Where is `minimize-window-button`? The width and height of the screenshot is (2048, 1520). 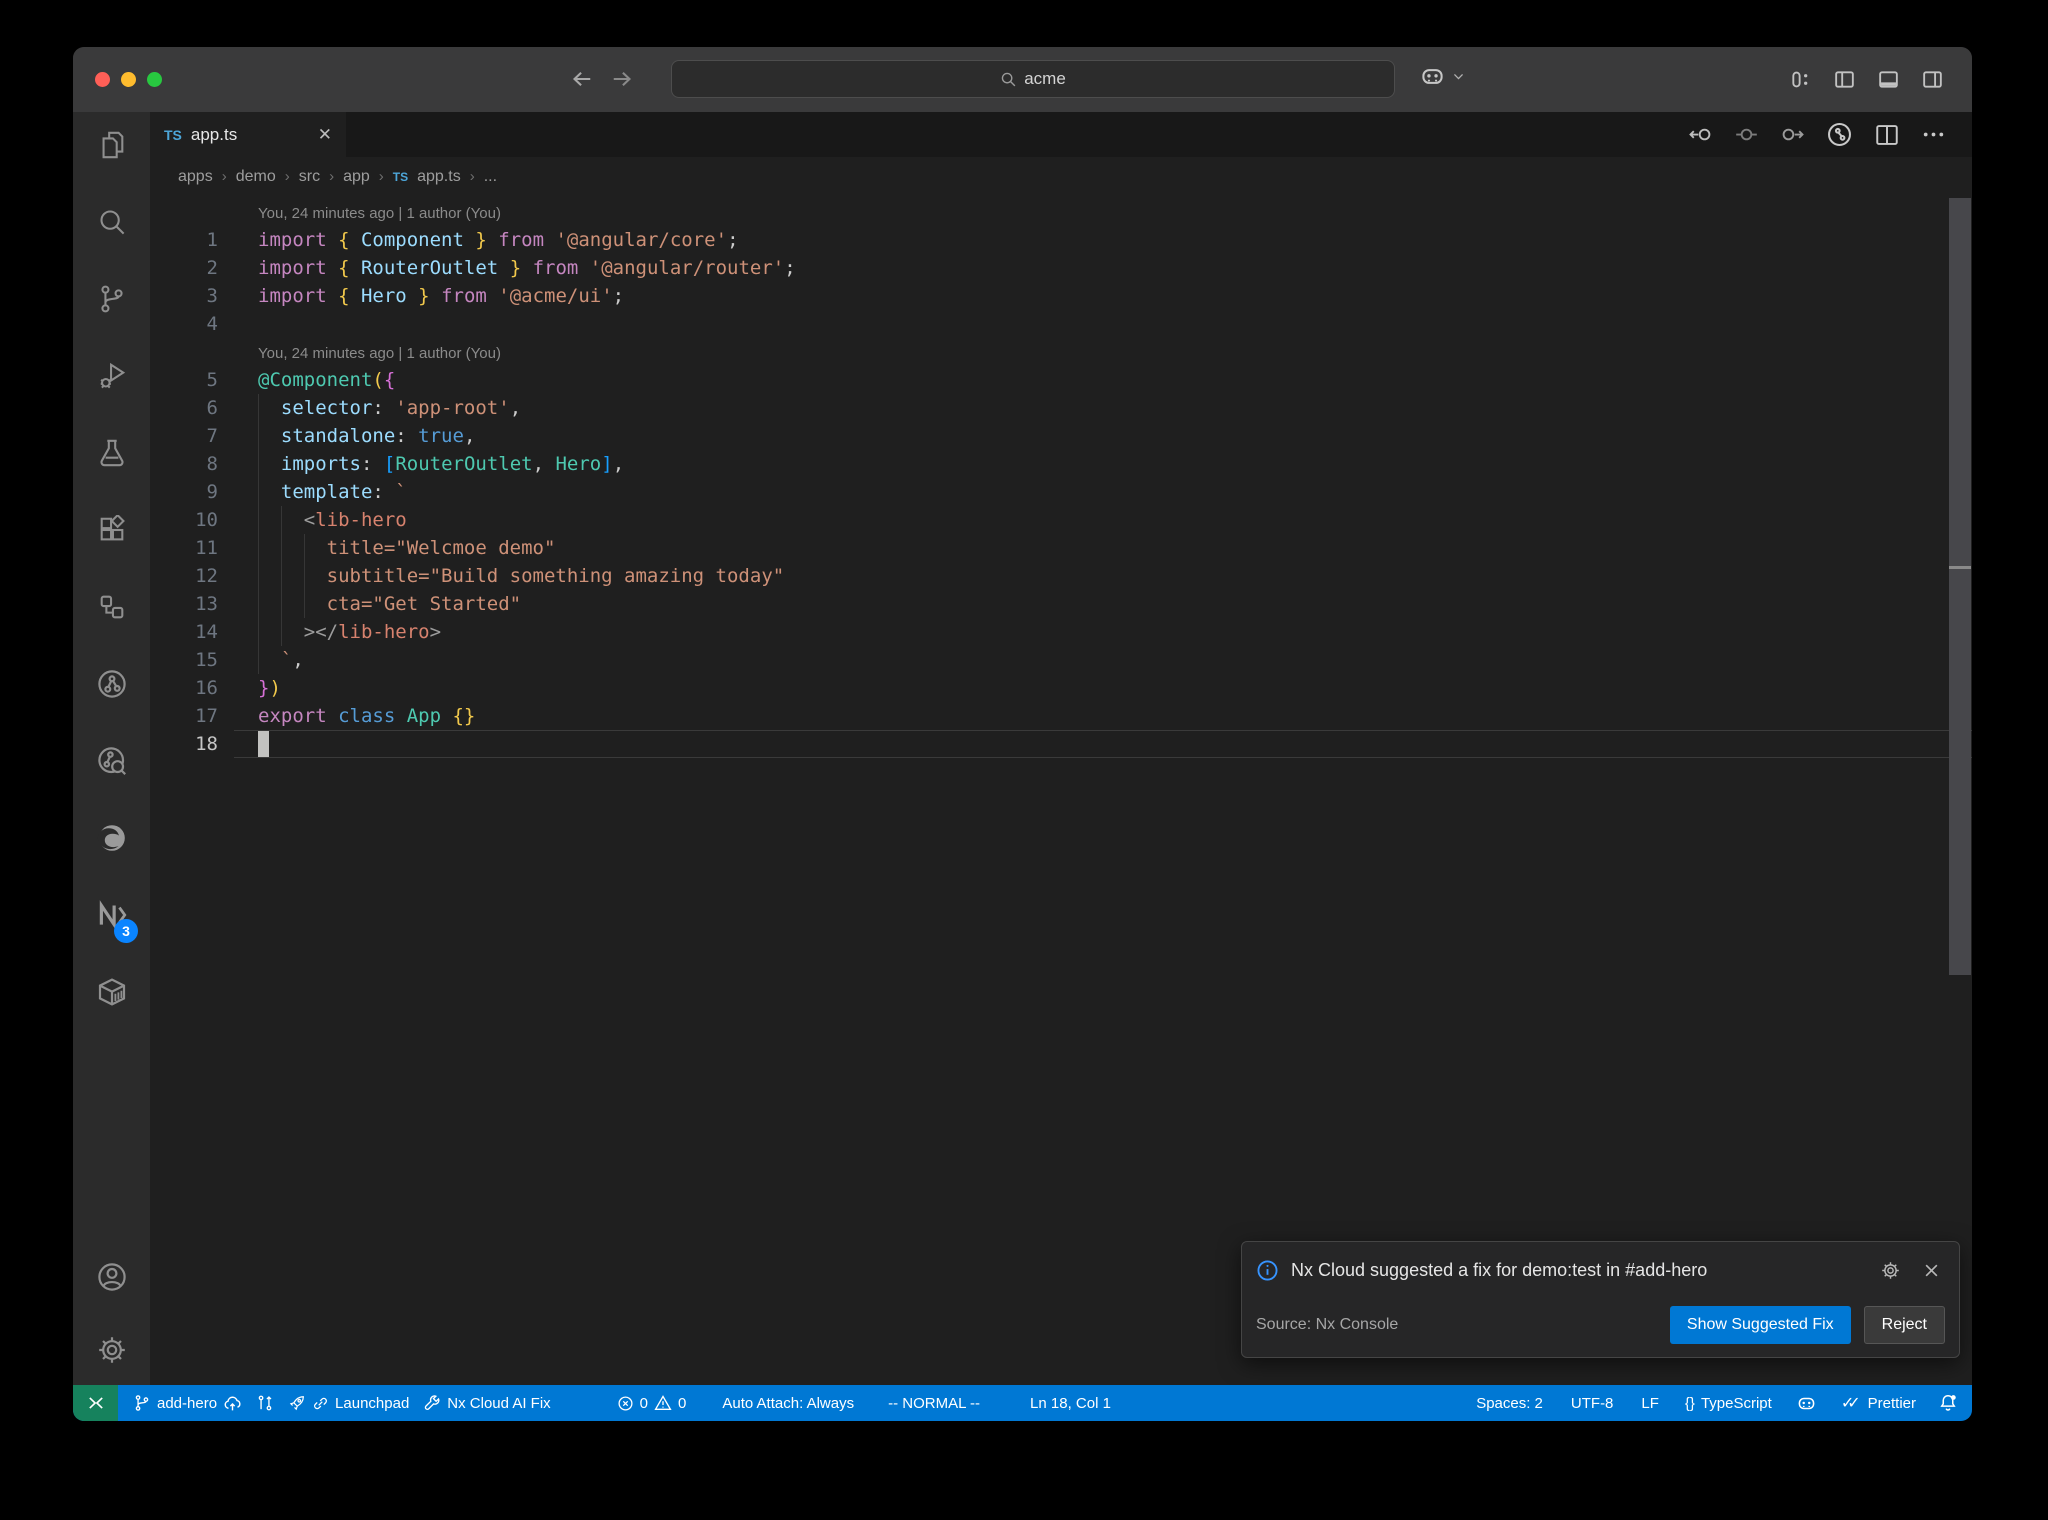
minimize-window-button is located at coordinates (128, 79).